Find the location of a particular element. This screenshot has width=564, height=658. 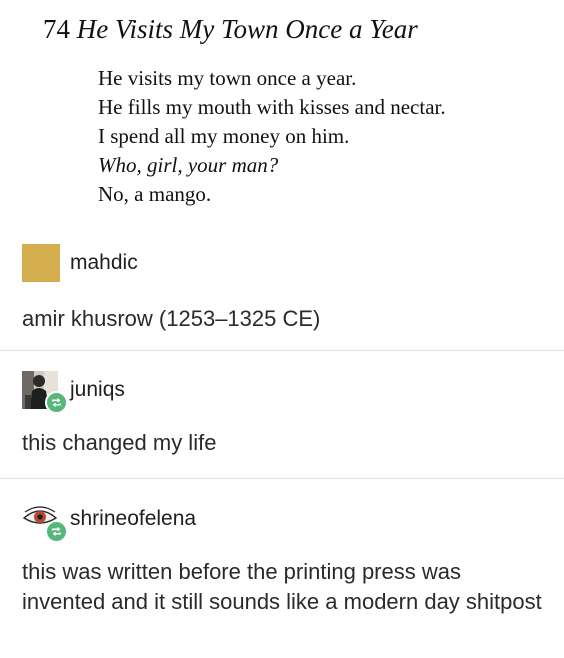

reblog-header: shrineofelena is located at coordinates (109, 521).